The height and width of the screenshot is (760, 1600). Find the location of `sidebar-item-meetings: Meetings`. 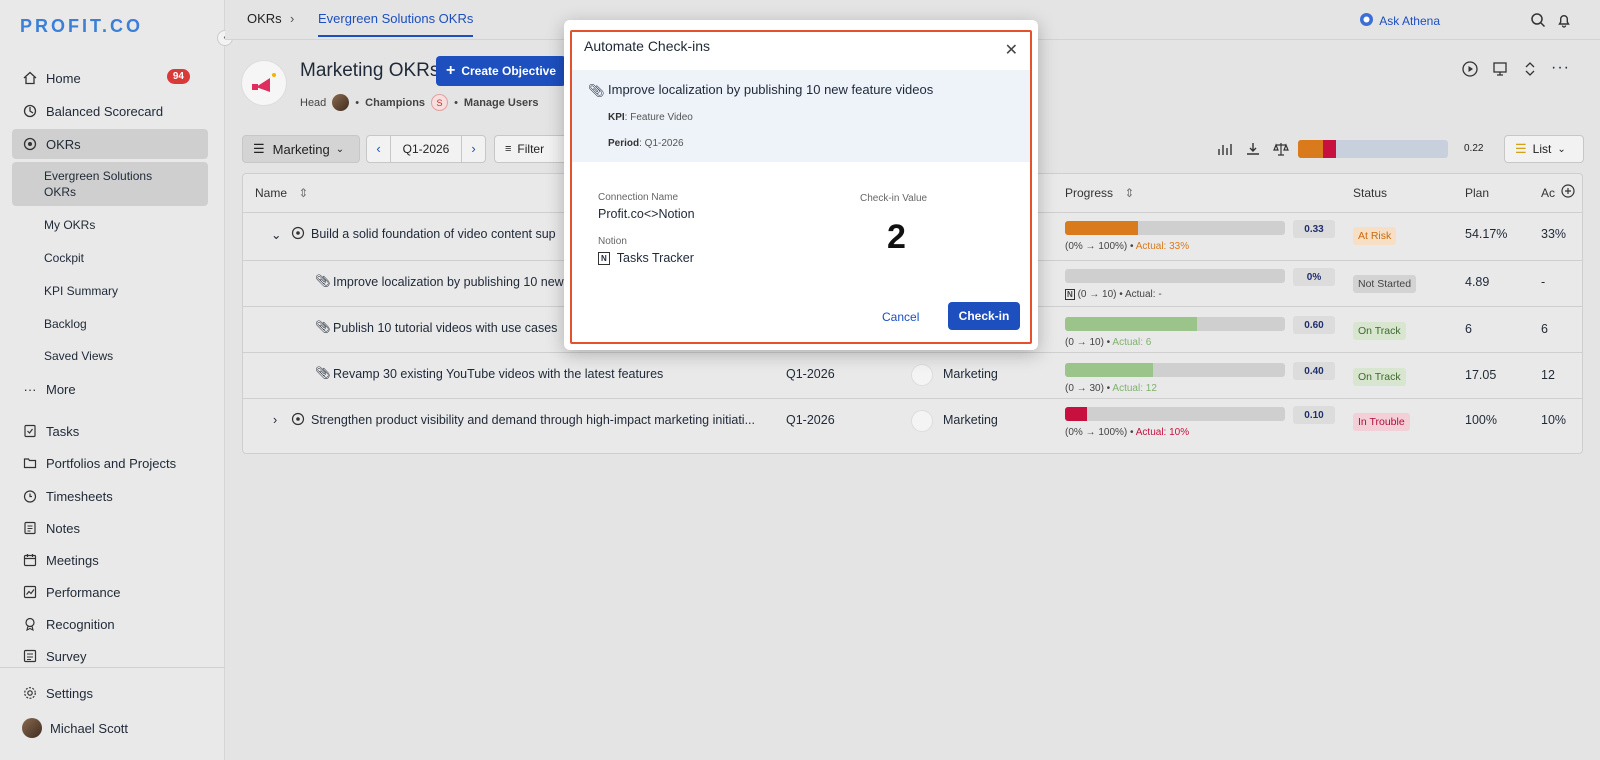

sidebar-item-meetings: Meetings is located at coordinates (110, 560).